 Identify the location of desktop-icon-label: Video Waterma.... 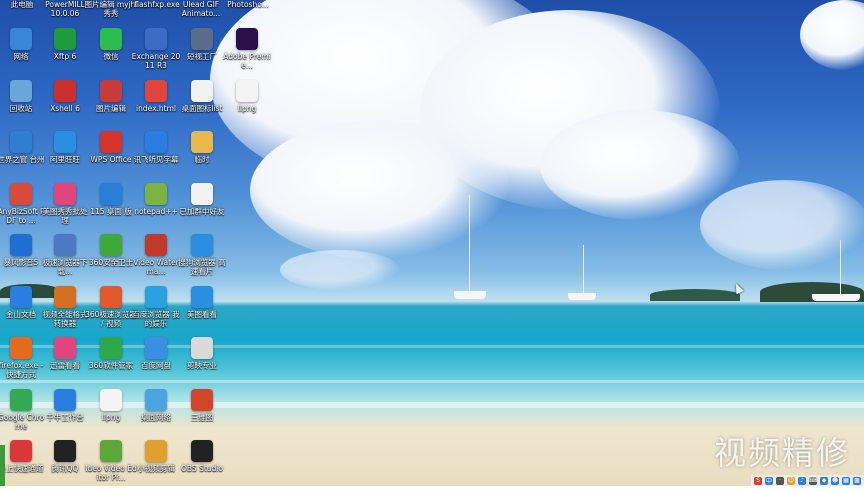
(156, 267).